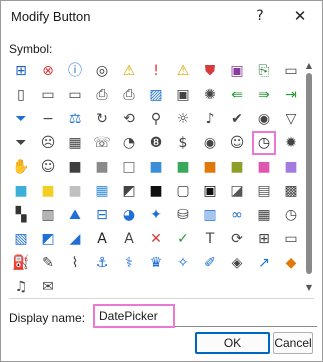 This screenshot has height=362, width=323. Describe the element at coordinates (264, 239) in the screenshot. I see `binary-icon: ⊞` at that location.